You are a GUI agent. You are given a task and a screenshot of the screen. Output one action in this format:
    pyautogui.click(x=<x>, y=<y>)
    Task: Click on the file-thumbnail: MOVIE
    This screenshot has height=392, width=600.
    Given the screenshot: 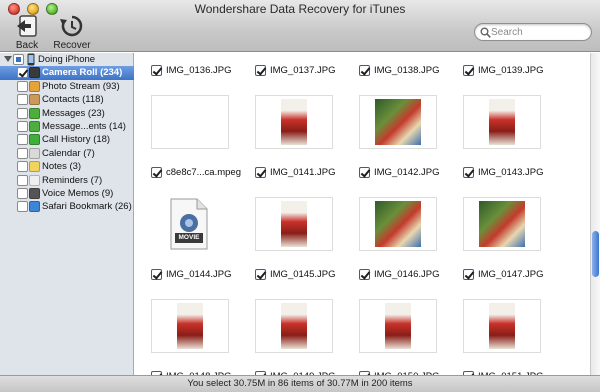 What is the action you would take?
    pyautogui.click(x=190, y=224)
    